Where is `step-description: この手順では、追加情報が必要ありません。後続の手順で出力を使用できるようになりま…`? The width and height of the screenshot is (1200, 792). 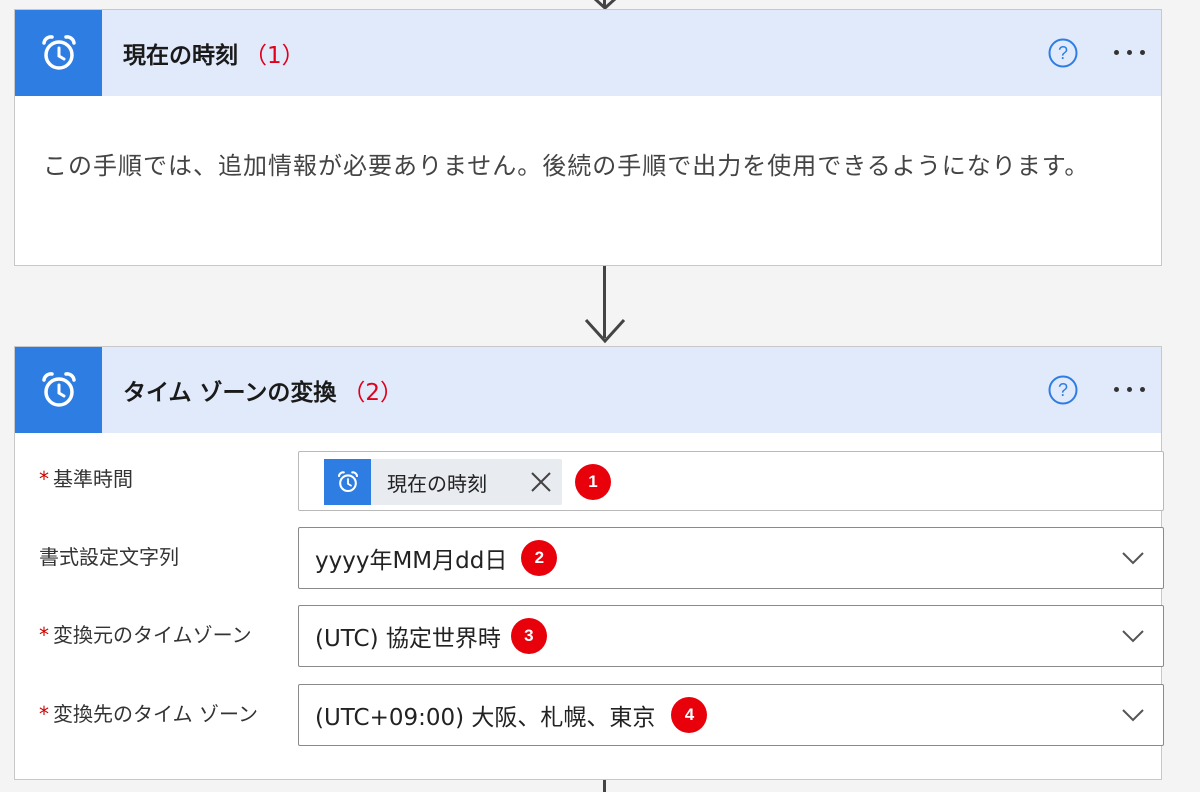
step-description: この手順では、追加情報が必要ありません。後続の手順で出力を使用できるようになりま… is located at coordinates (566, 166).